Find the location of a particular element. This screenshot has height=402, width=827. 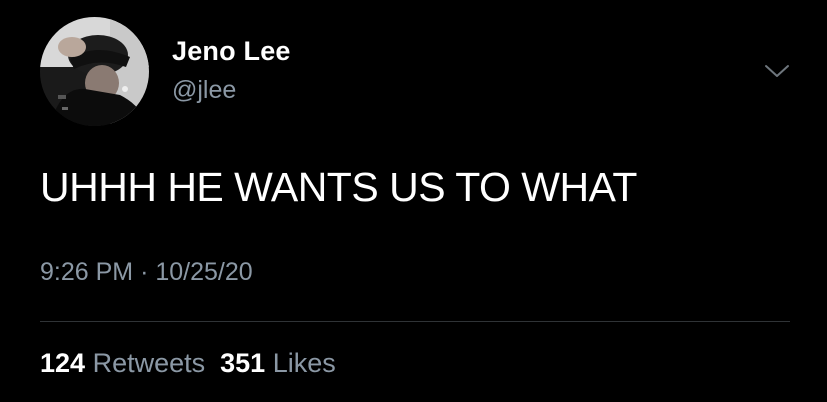

like-count: 351 is located at coordinates (243, 363).